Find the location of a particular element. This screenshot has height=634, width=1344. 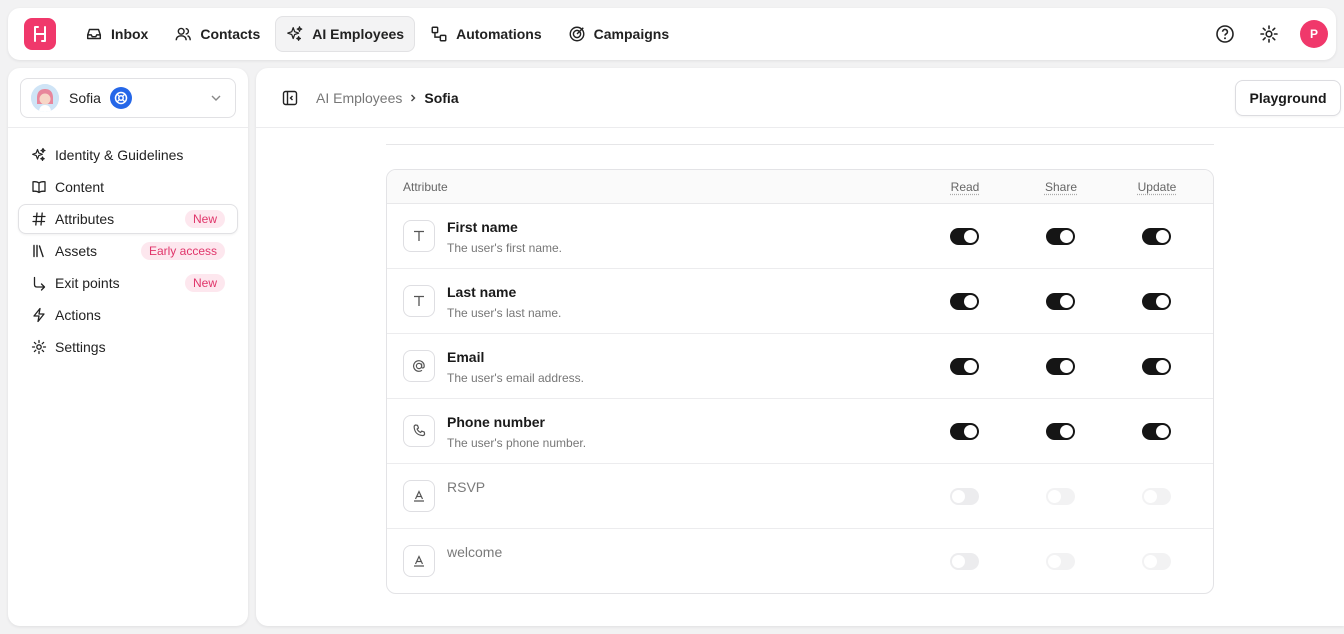

attribute-name: Last name is located at coordinates (482, 292).